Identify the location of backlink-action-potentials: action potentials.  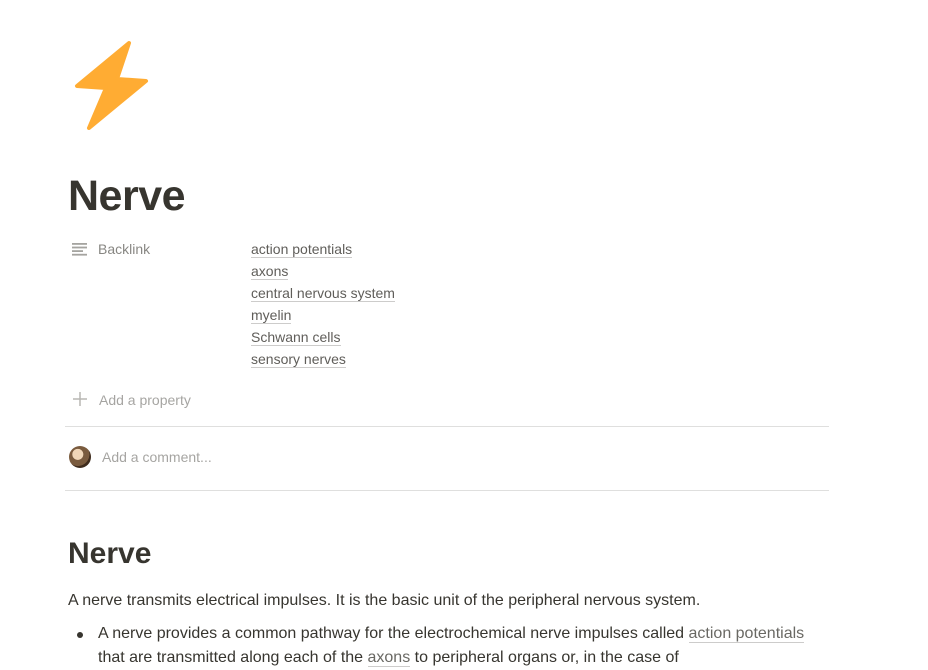
(302, 249).